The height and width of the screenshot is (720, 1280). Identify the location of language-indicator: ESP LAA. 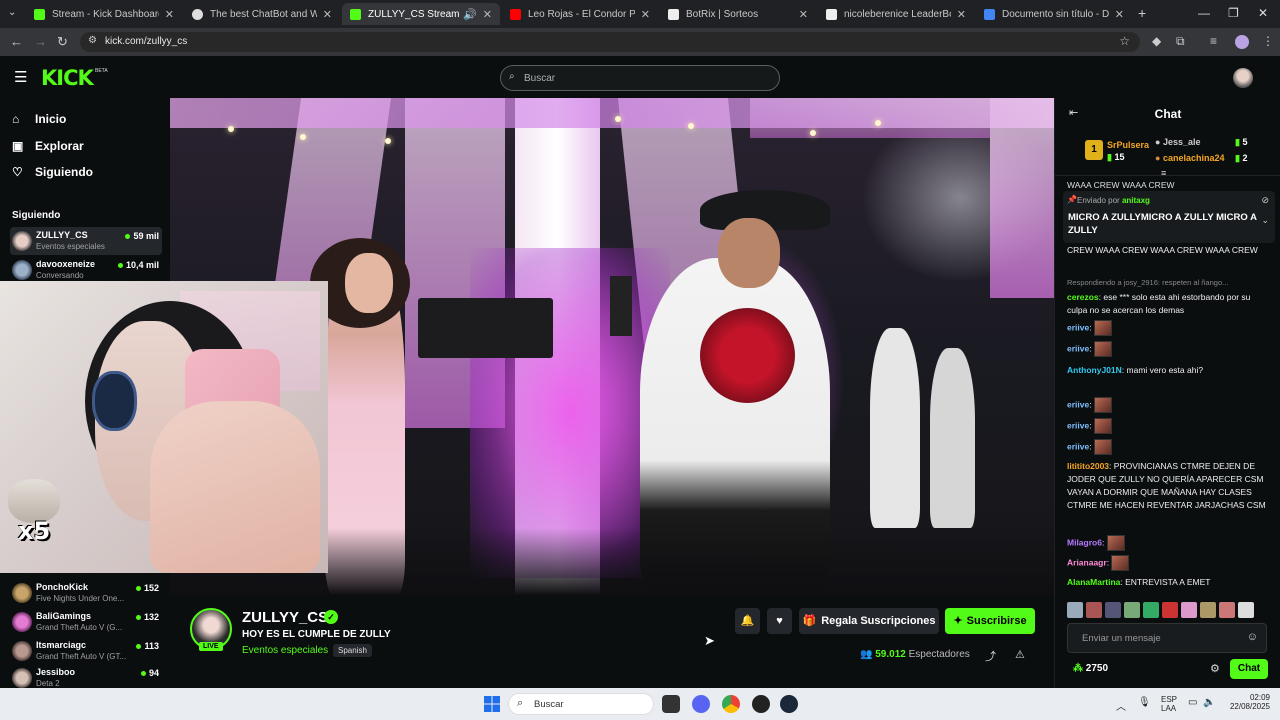
(1169, 704).